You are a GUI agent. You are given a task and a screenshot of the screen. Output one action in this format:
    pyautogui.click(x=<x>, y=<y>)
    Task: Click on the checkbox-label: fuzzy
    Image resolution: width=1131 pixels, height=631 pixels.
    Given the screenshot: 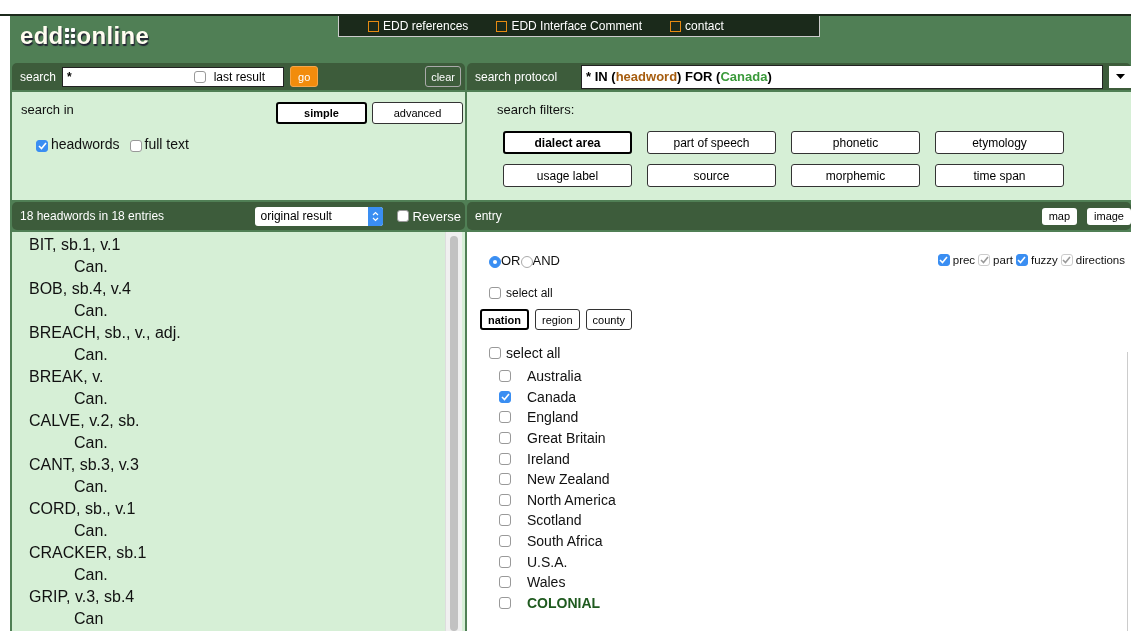 What is the action you would take?
    pyautogui.click(x=1044, y=260)
    